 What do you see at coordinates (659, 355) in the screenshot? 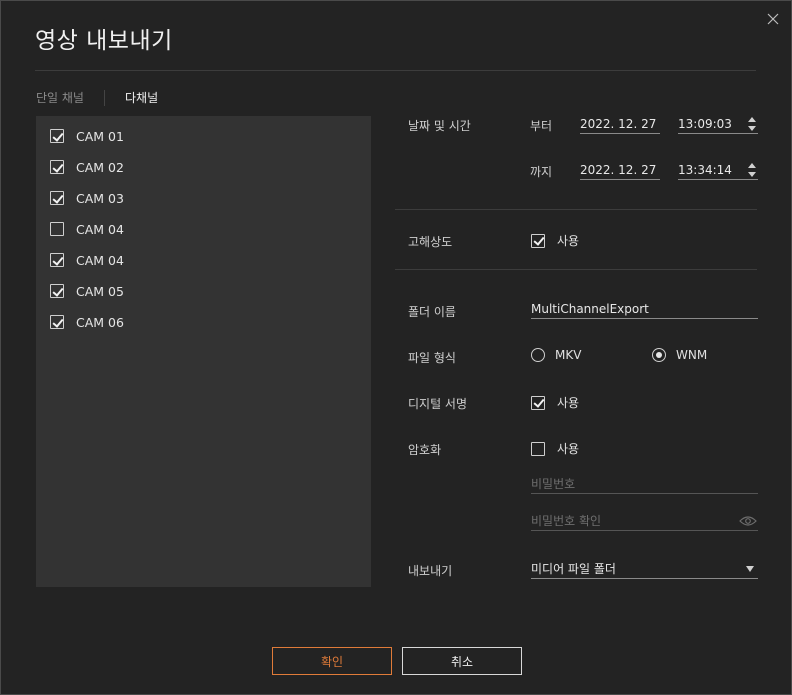
I see `wnm-radio` at bounding box center [659, 355].